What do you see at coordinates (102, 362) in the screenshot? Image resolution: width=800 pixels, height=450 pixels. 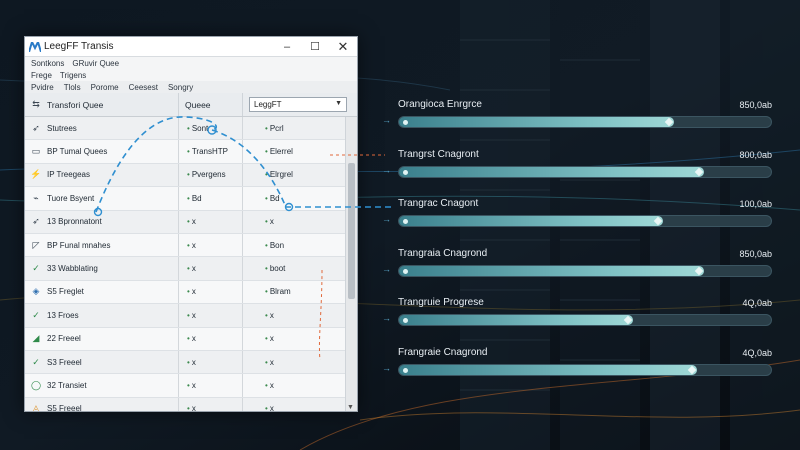 I see `row-name-cell: ✓ S3 Freeel` at bounding box center [102, 362].